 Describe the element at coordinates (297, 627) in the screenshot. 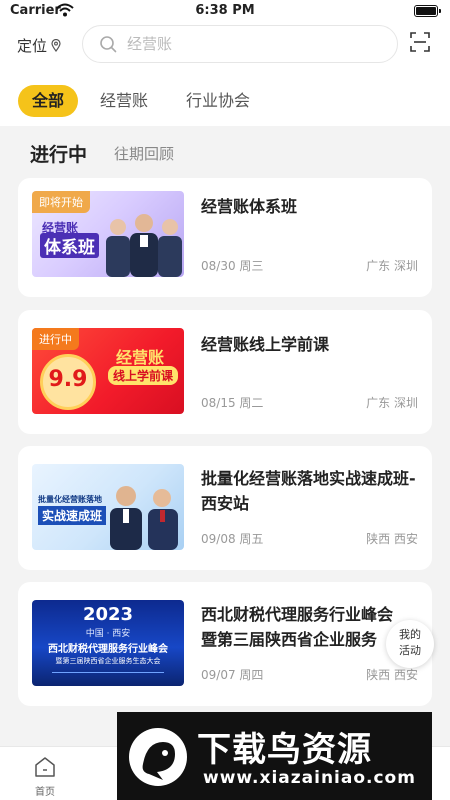

I see `event-title: 西北财税代理服务行业峰会暨第三届陕西省企业服务` at that location.